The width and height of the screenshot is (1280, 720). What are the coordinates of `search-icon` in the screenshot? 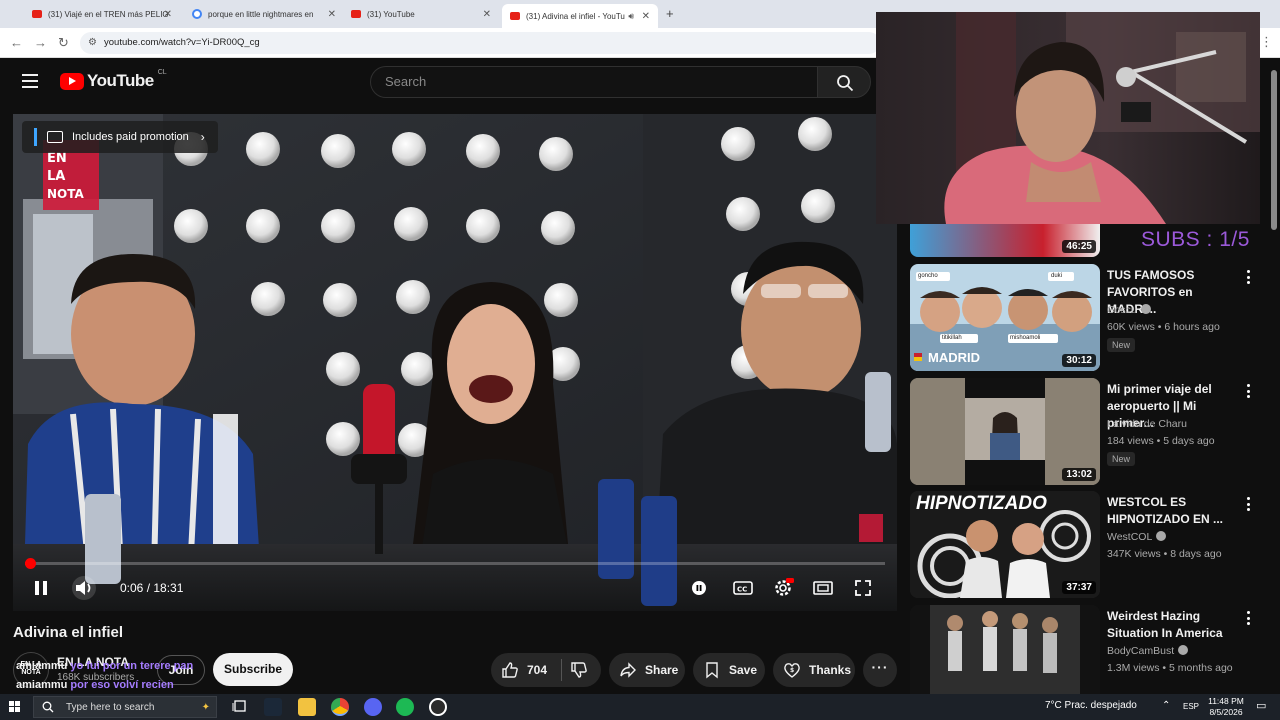 It's located at (845, 83).